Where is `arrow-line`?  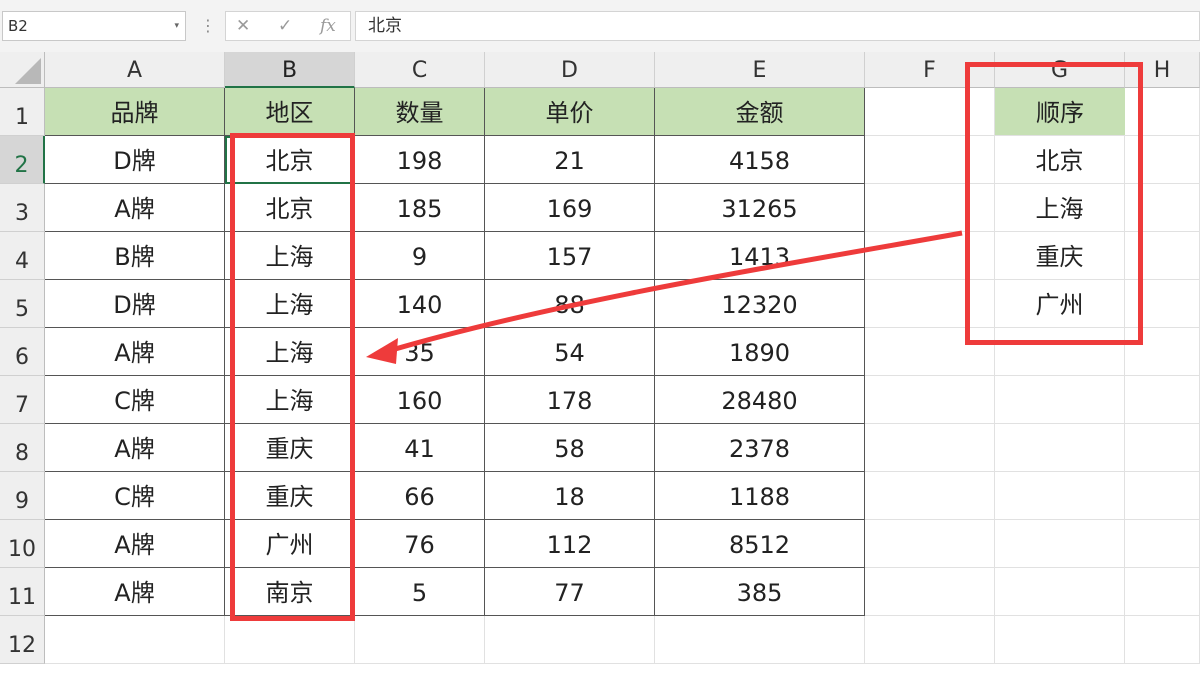
arrow-line is located at coordinates (673, 292).